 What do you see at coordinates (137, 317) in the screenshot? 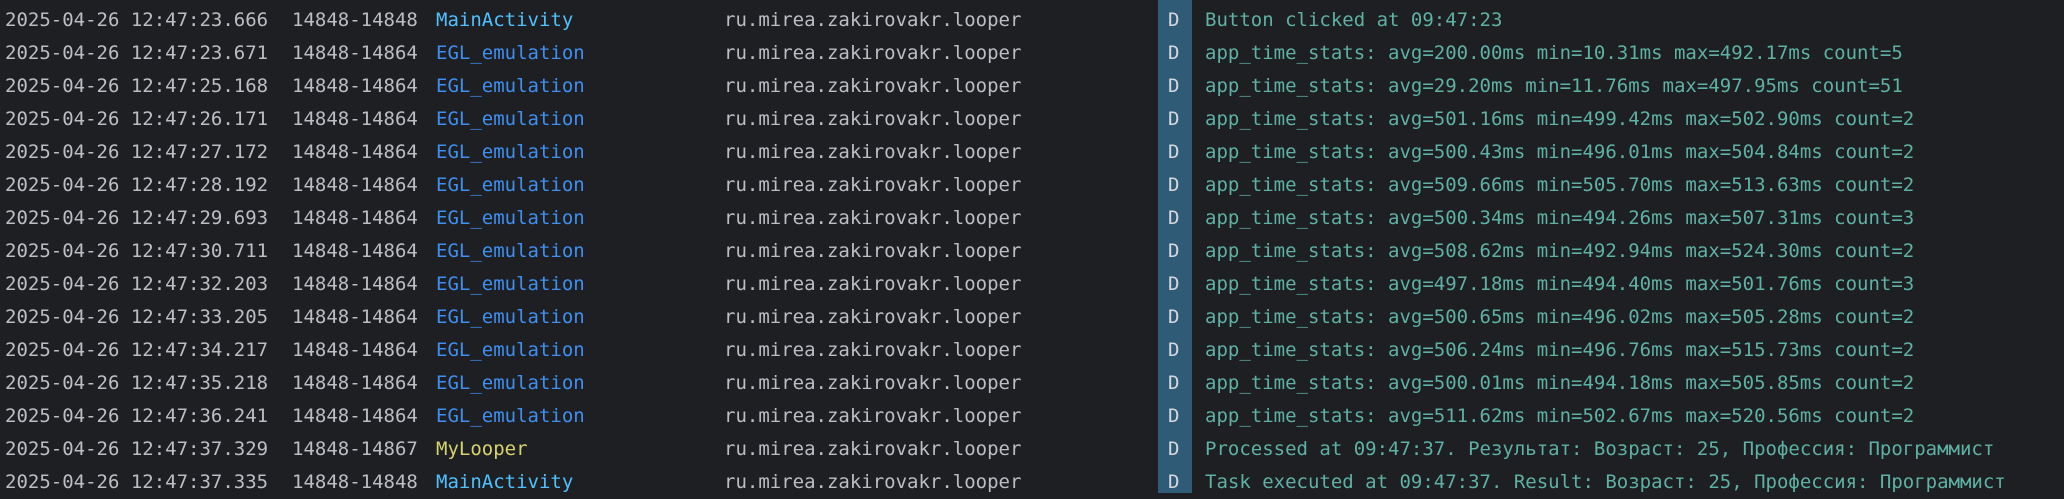
I see `log-timestamp: 2025-04-26 12:47:33.205` at bounding box center [137, 317].